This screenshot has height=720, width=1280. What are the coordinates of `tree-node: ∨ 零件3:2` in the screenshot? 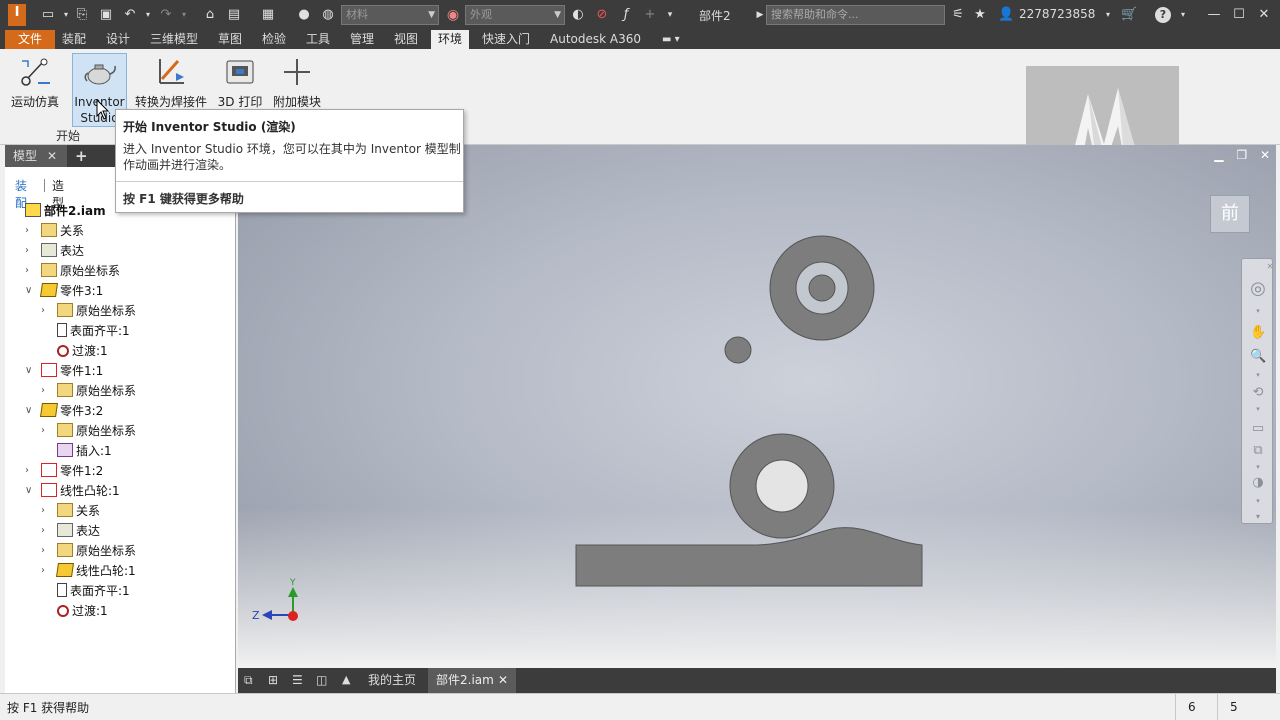 It's located at (64, 411).